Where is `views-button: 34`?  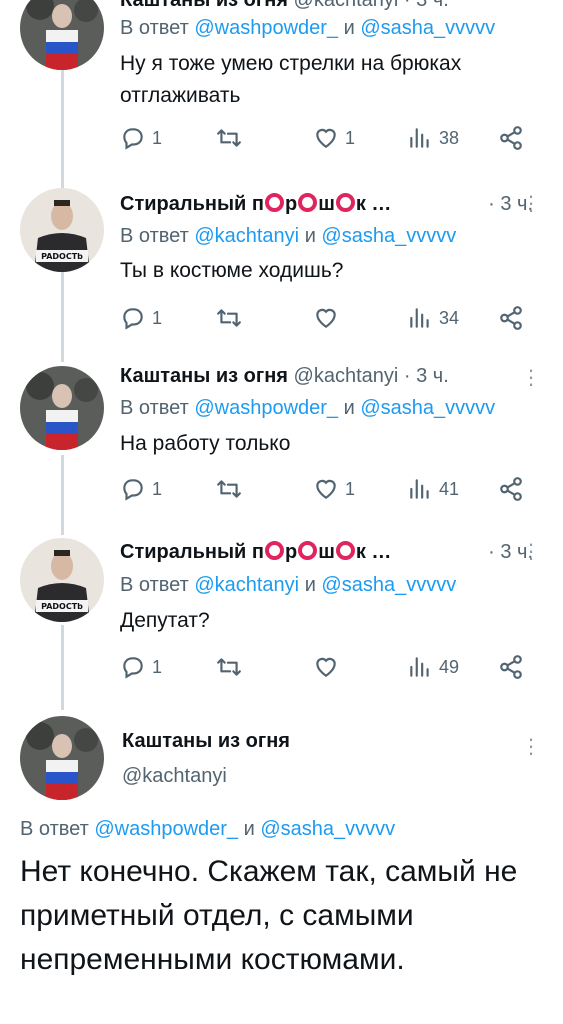 views-button: 34 is located at coordinates (433, 318).